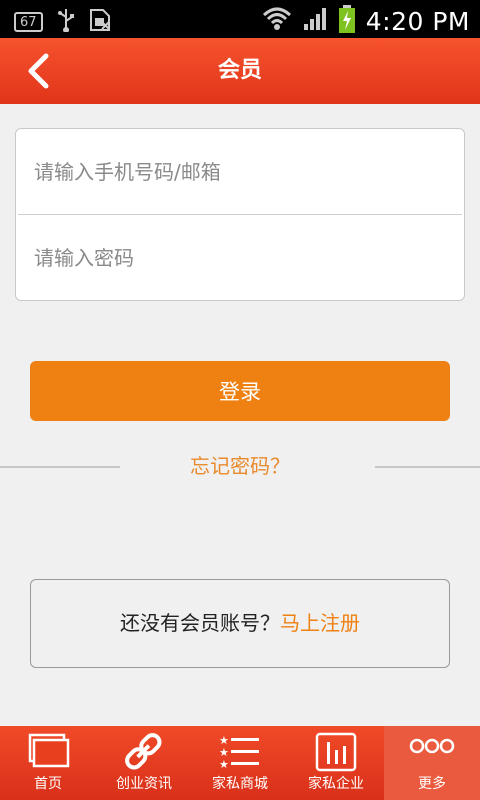  Describe the element at coordinates (200, 623) in the screenshot. I see `register-prompt: 还没有会员账号？` at that location.